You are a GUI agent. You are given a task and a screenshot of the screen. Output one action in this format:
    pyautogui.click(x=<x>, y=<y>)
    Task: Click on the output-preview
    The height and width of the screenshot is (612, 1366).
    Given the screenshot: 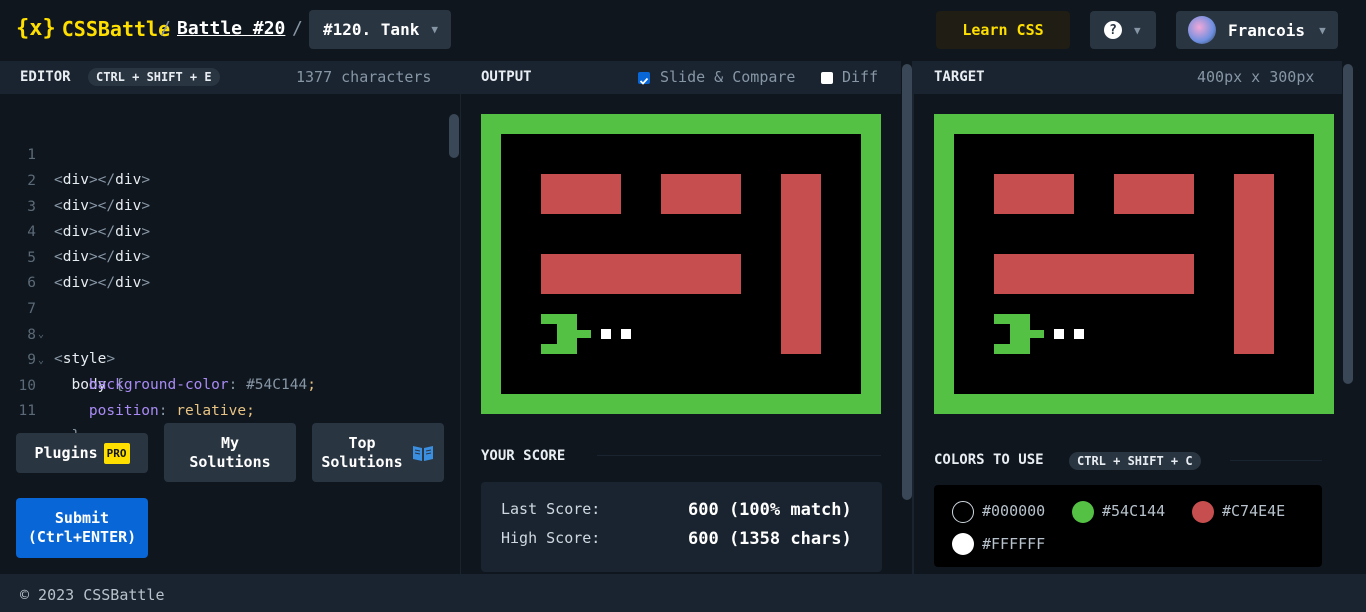 What is the action you would take?
    pyautogui.click(x=681, y=264)
    